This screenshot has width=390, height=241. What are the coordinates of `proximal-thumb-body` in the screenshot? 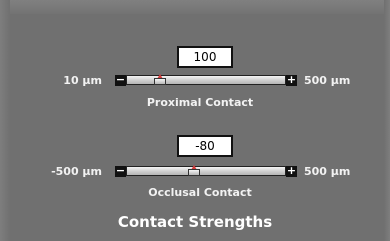 It's located at (160, 81).